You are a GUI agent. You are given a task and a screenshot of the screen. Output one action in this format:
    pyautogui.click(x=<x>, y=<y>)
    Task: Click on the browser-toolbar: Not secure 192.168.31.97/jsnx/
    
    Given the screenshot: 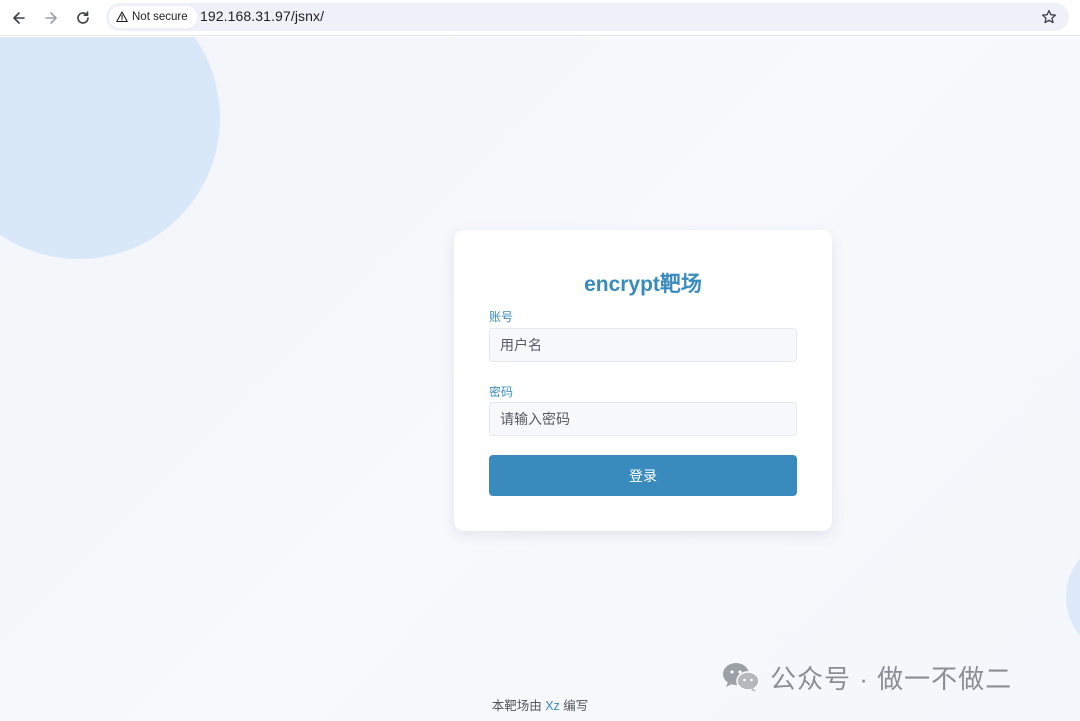 What is the action you would take?
    pyautogui.click(x=540, y=18)
    